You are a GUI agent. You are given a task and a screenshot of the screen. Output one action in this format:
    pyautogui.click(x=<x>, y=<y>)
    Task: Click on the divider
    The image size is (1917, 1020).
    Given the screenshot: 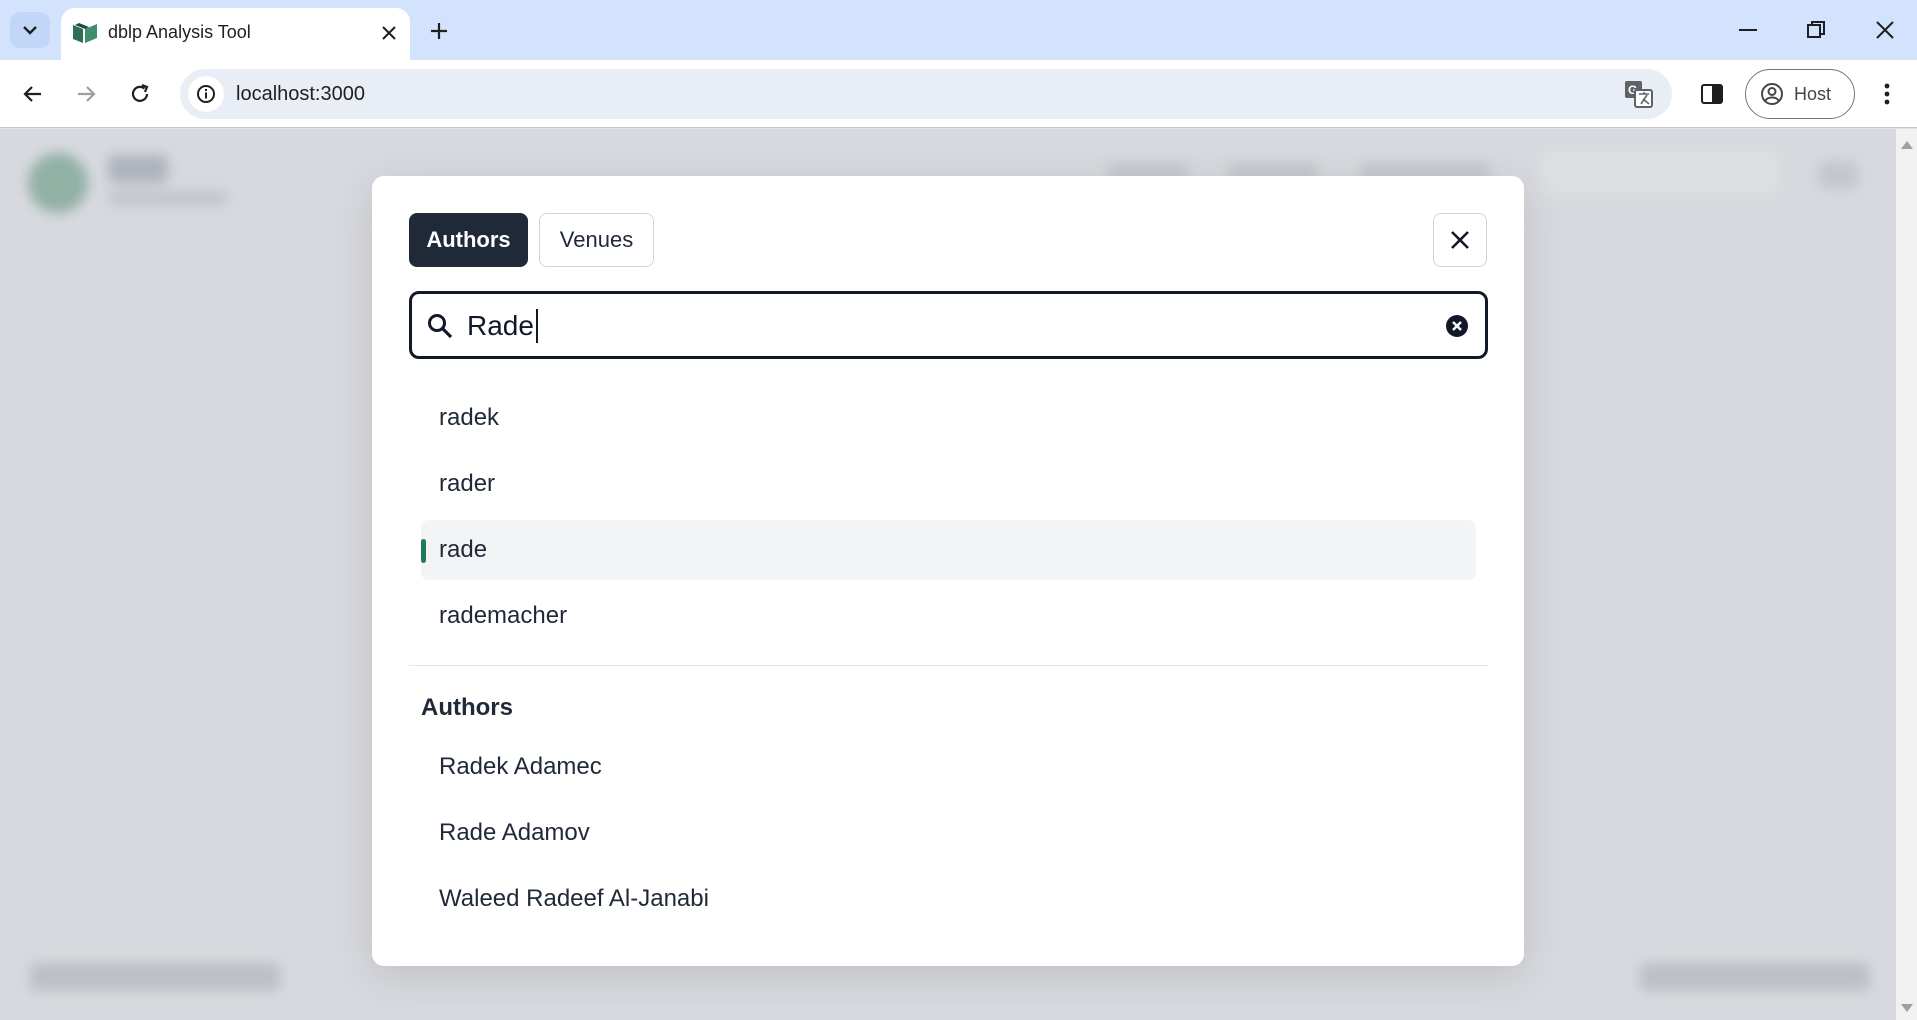 What is the action you would take?
    pyautogui.click(x=948, y=665)
    